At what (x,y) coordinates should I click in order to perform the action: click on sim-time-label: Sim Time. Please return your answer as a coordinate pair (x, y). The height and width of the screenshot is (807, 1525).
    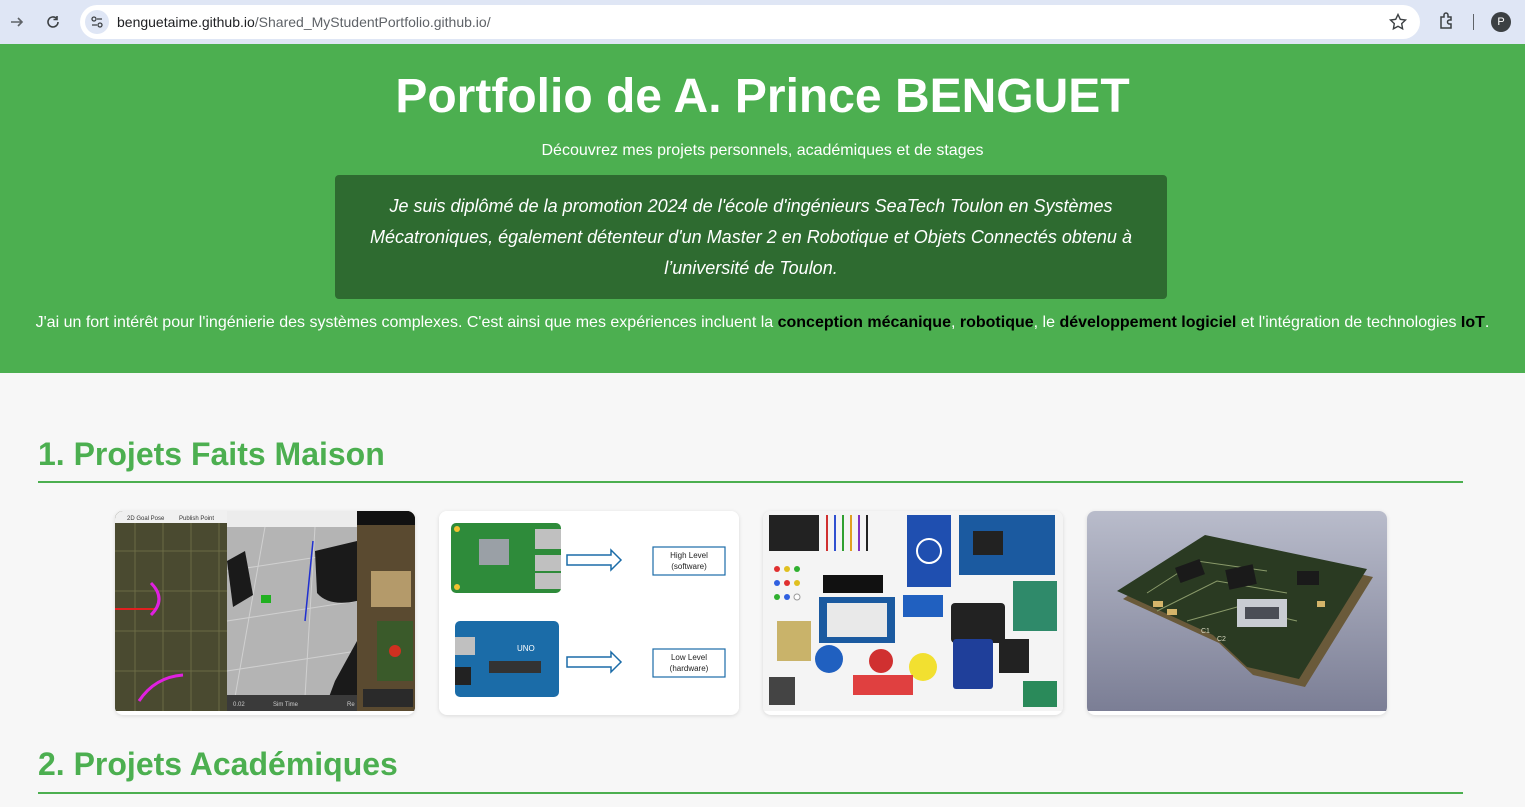
    Looking at the image, I should click on (286, 705).